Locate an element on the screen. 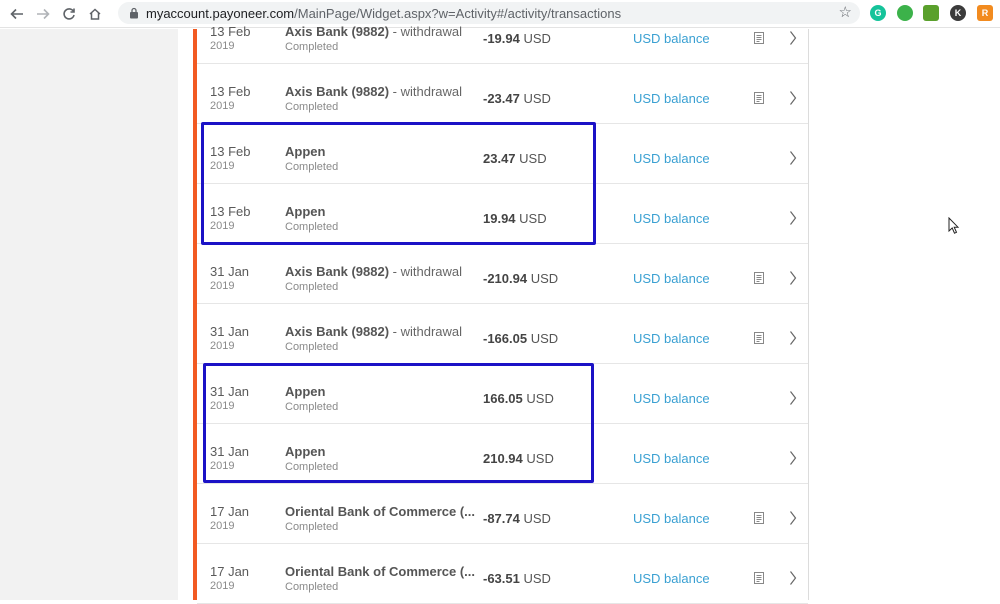  reload-button is located at coordinates (69, 14).